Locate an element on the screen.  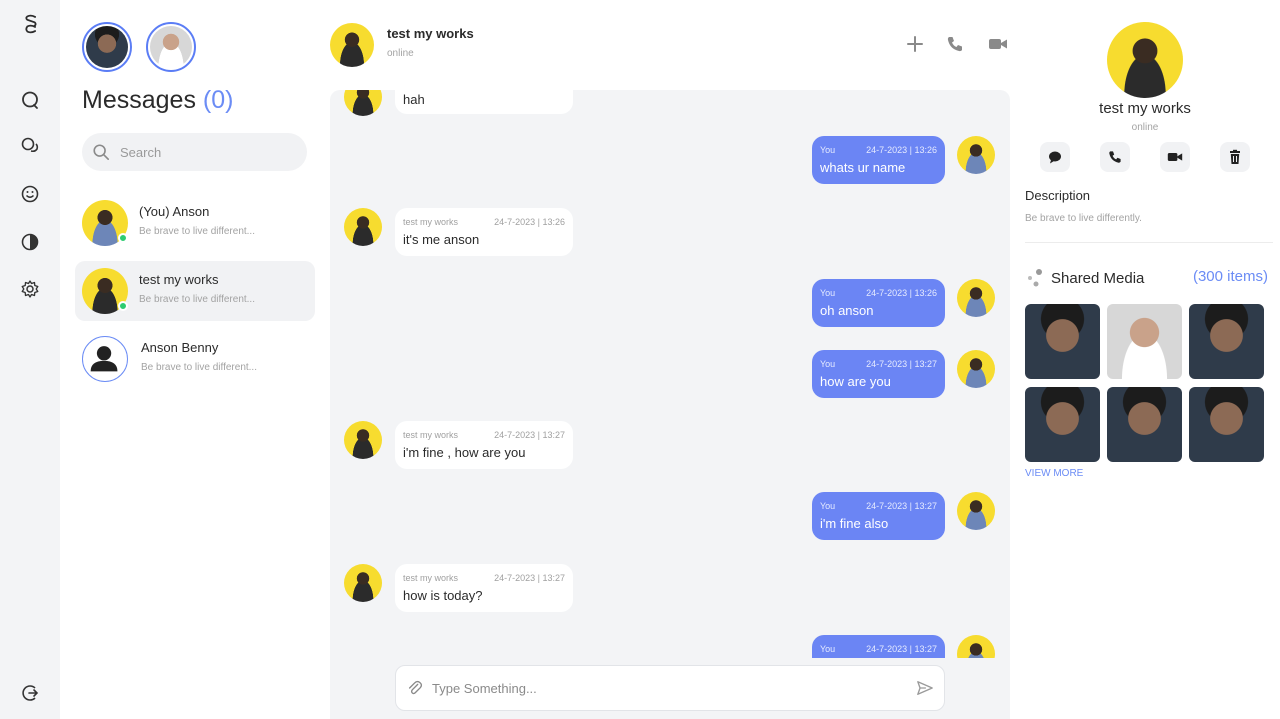
logo-icon is located at coordinates (31, 24).